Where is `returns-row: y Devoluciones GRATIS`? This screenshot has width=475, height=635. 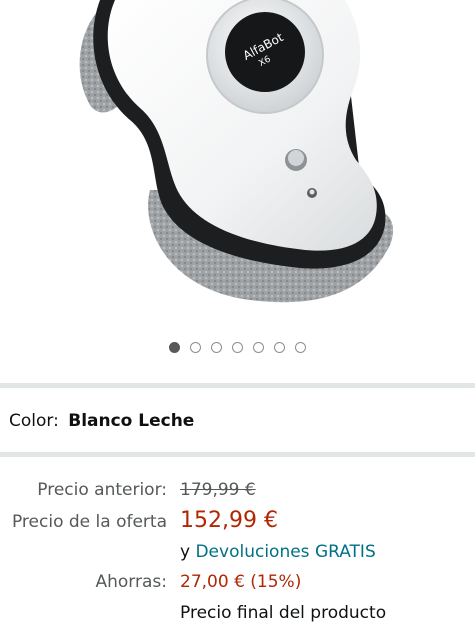 returns-row: y Devoluciones GRATIS is located at coordinates (237, 554).